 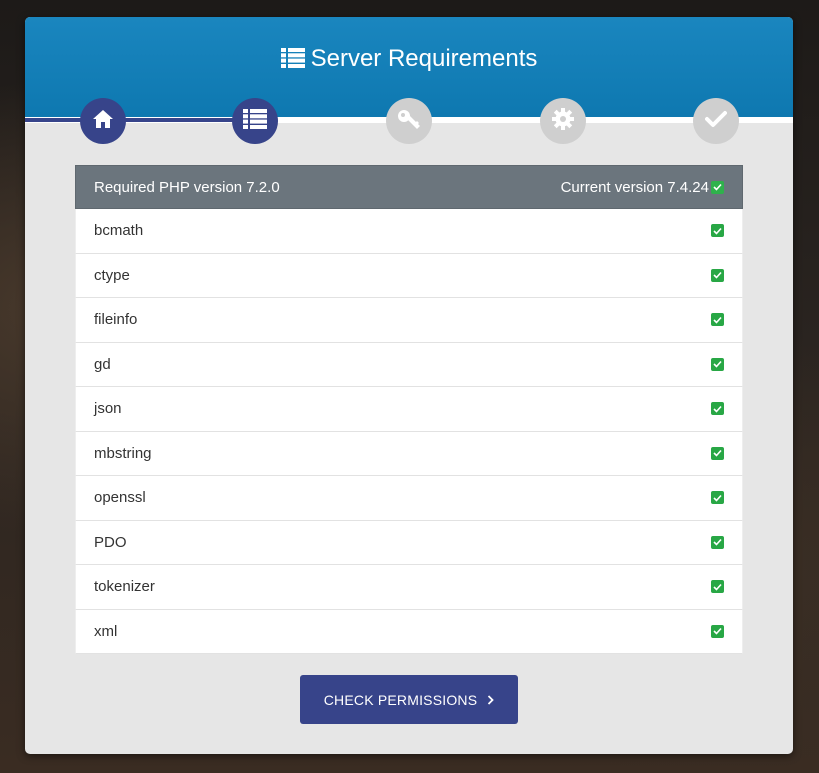 I want to click on step-welcome, so click(x=103, y=121).